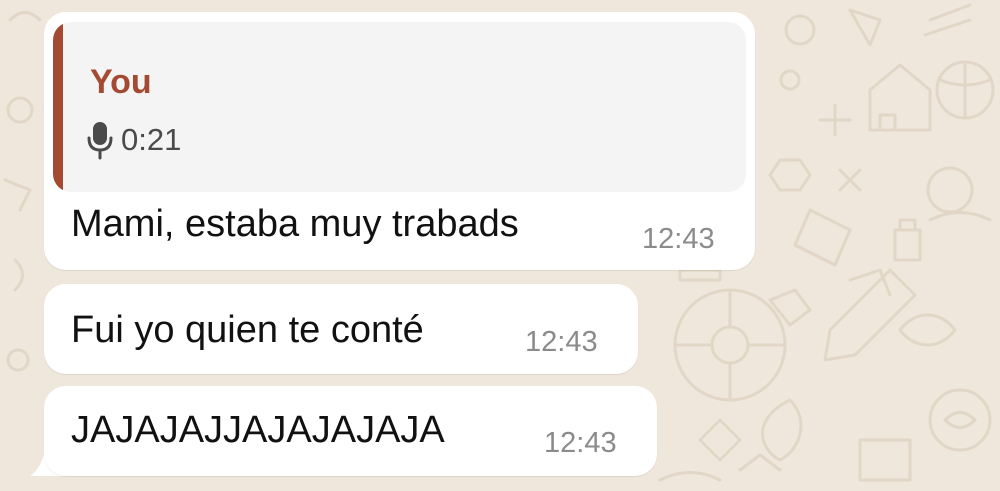 The image size is (1000, 491). Describe the element at coordinates (295, 224) in the screenshot. I see `message-text: Mami, estaba muy trabads` at that location.